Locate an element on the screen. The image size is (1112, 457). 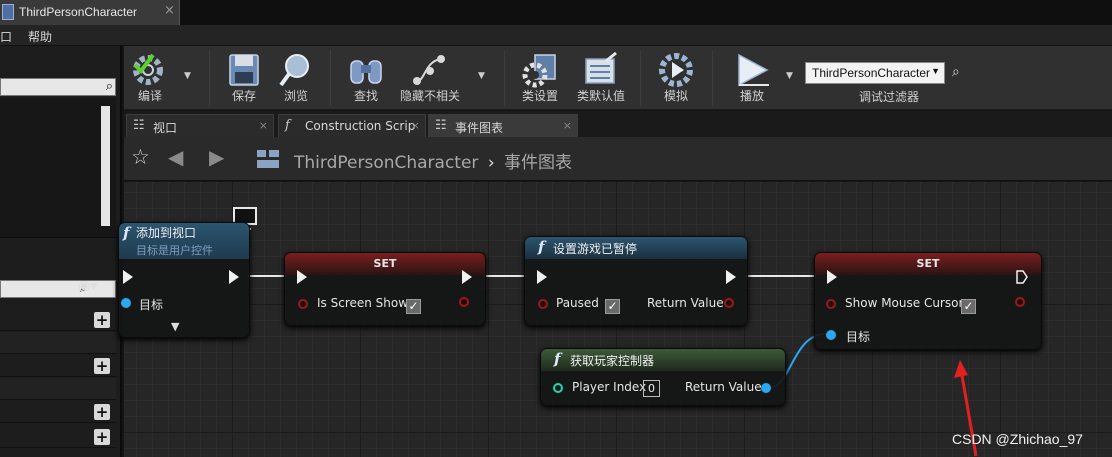
node-add-to-viewport: f 添加到视口 目标是用户控件 目标 ▼ is located at coordinates (184, 280).